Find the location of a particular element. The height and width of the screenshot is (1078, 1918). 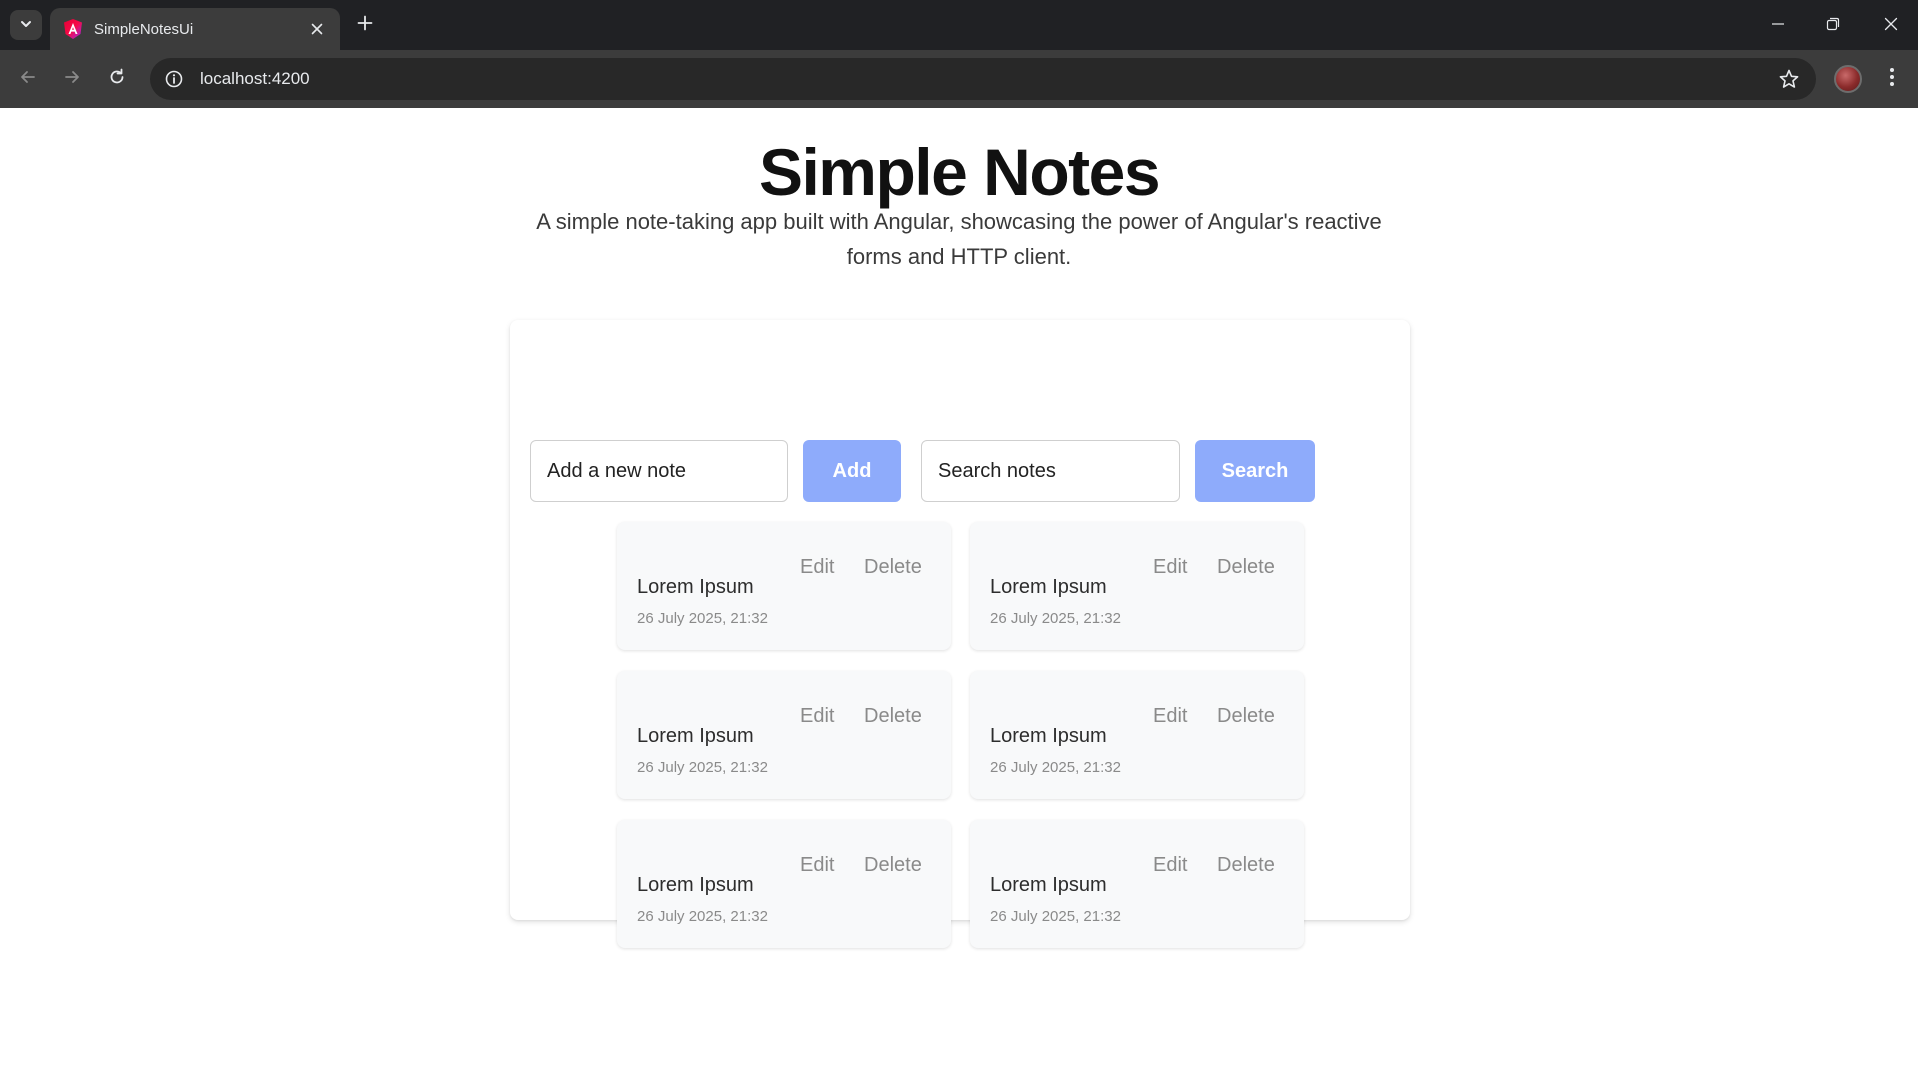

restore-button is located at coordinates (1833, 25).